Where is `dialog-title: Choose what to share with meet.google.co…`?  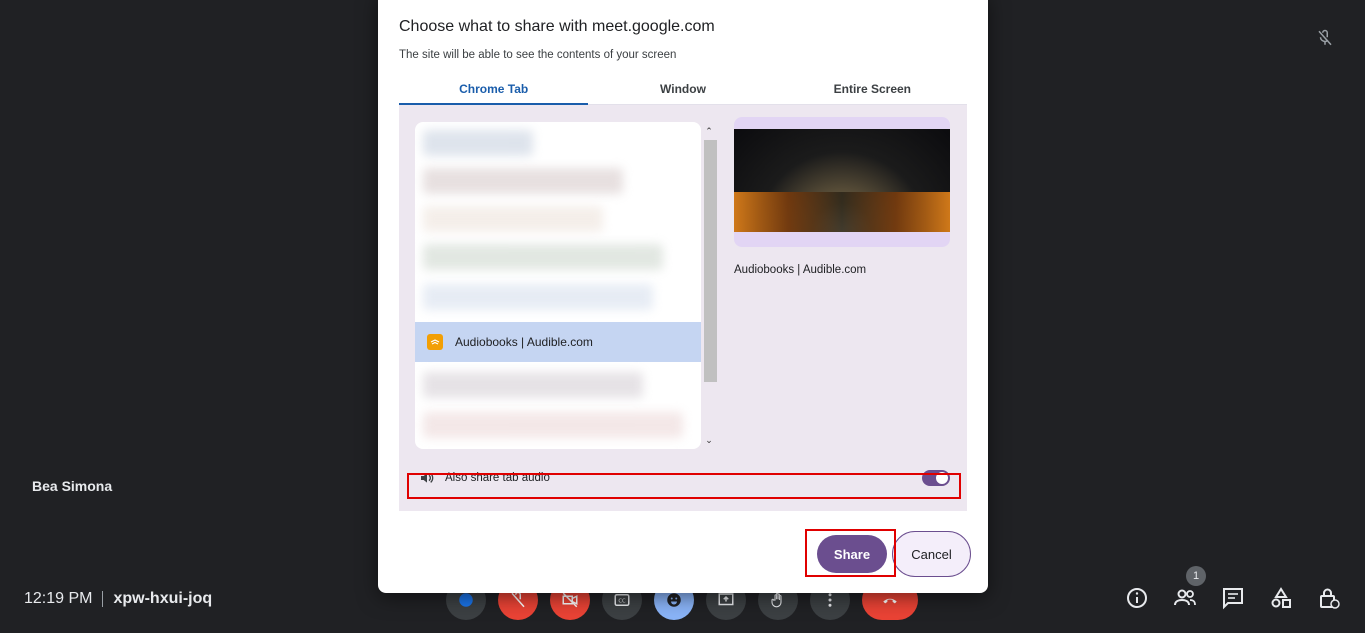
dialog-title: Choose what to share with meet.google.co… is located at coordinates (557, 26).